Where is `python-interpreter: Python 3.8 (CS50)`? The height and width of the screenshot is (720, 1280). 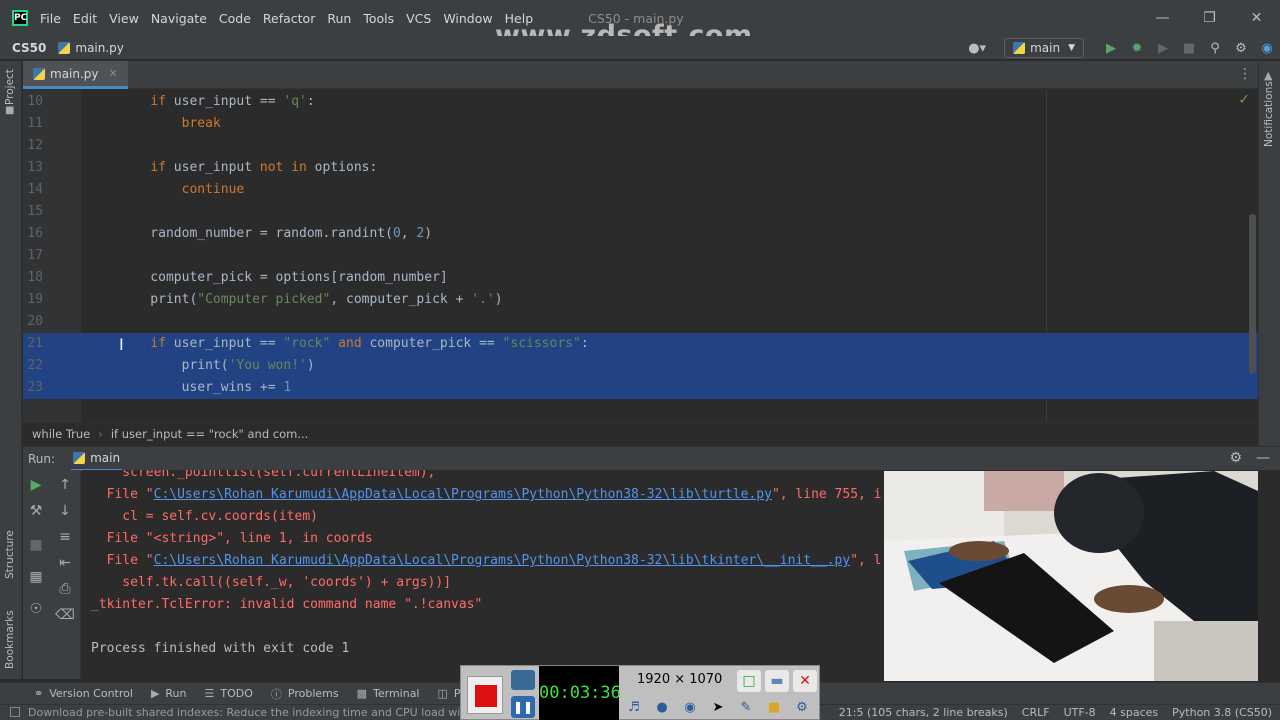 python-interpreter: Python 3.8 (CS50) is located at coordinates (1222, 712).